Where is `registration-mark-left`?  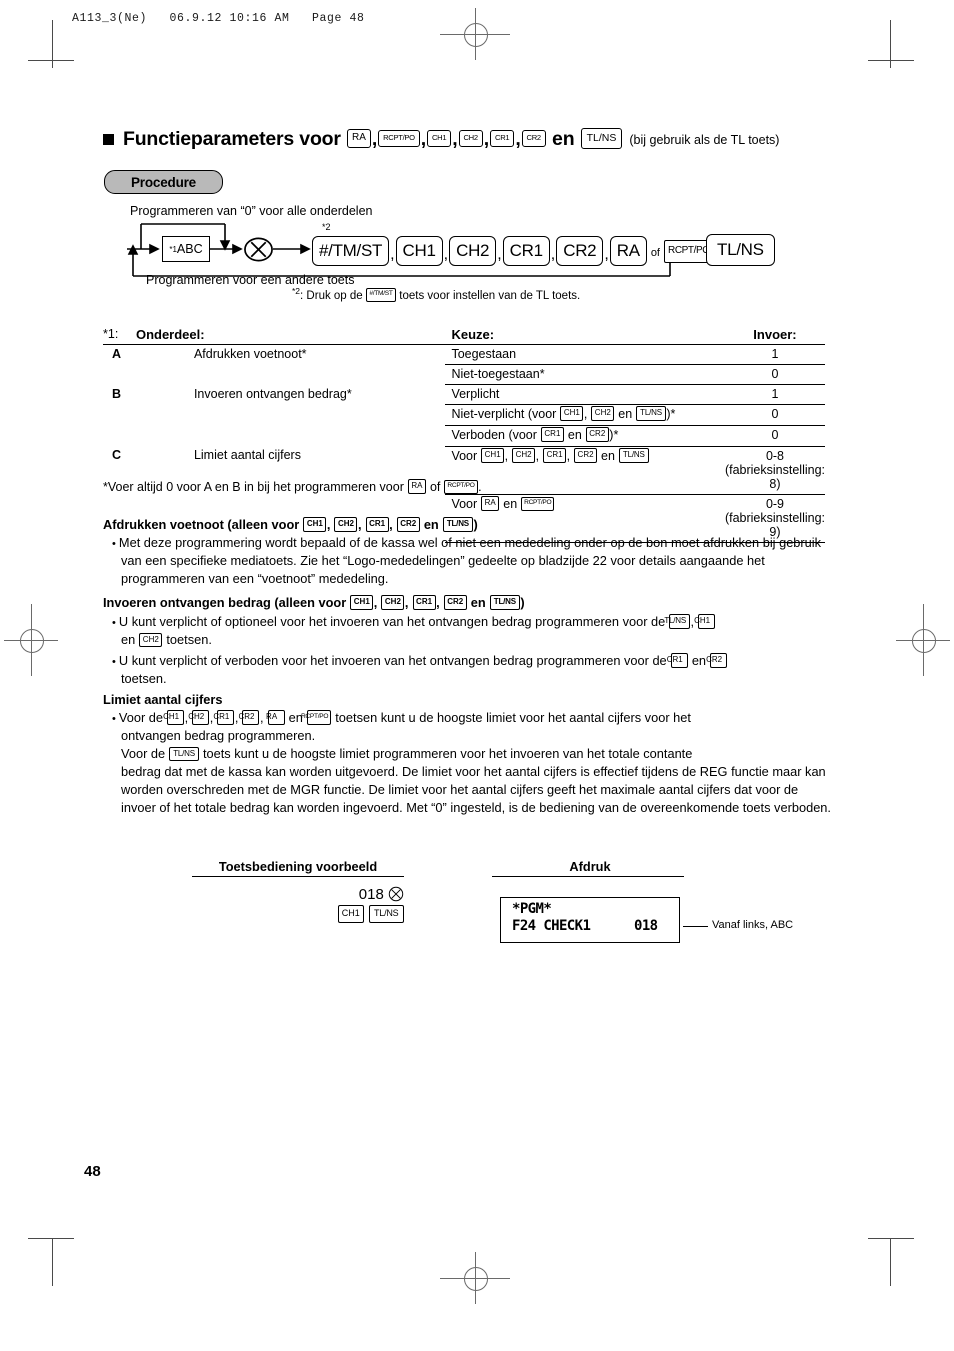
registration-mark-left is located at coordinates (31, 640).